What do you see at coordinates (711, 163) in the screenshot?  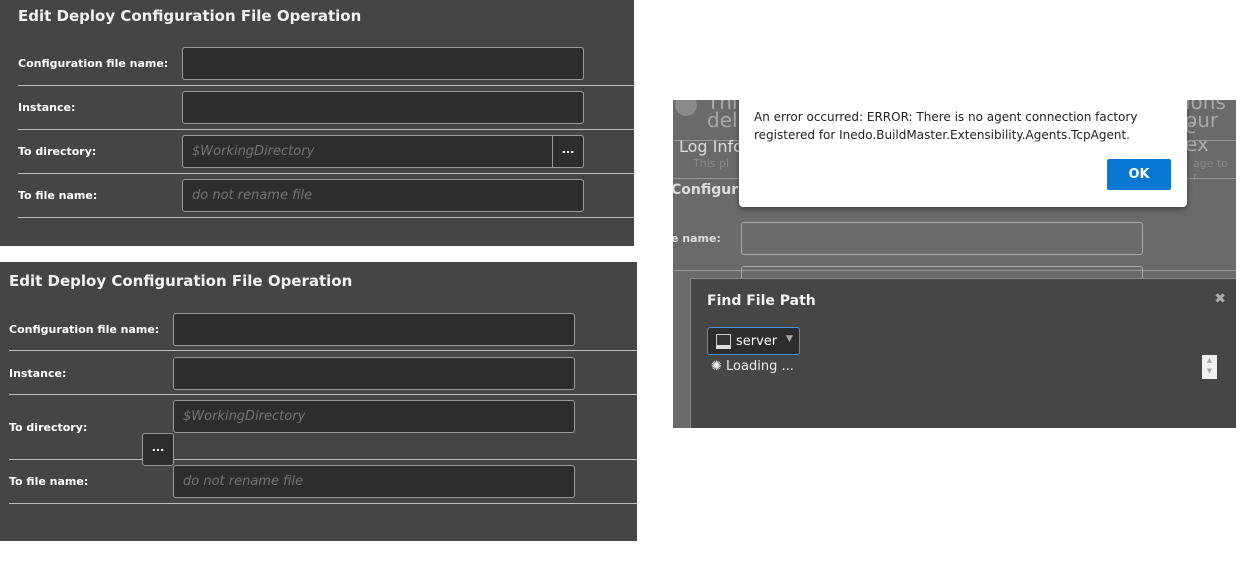 I see `background-text: This pl` at bounding box center [711, 163].